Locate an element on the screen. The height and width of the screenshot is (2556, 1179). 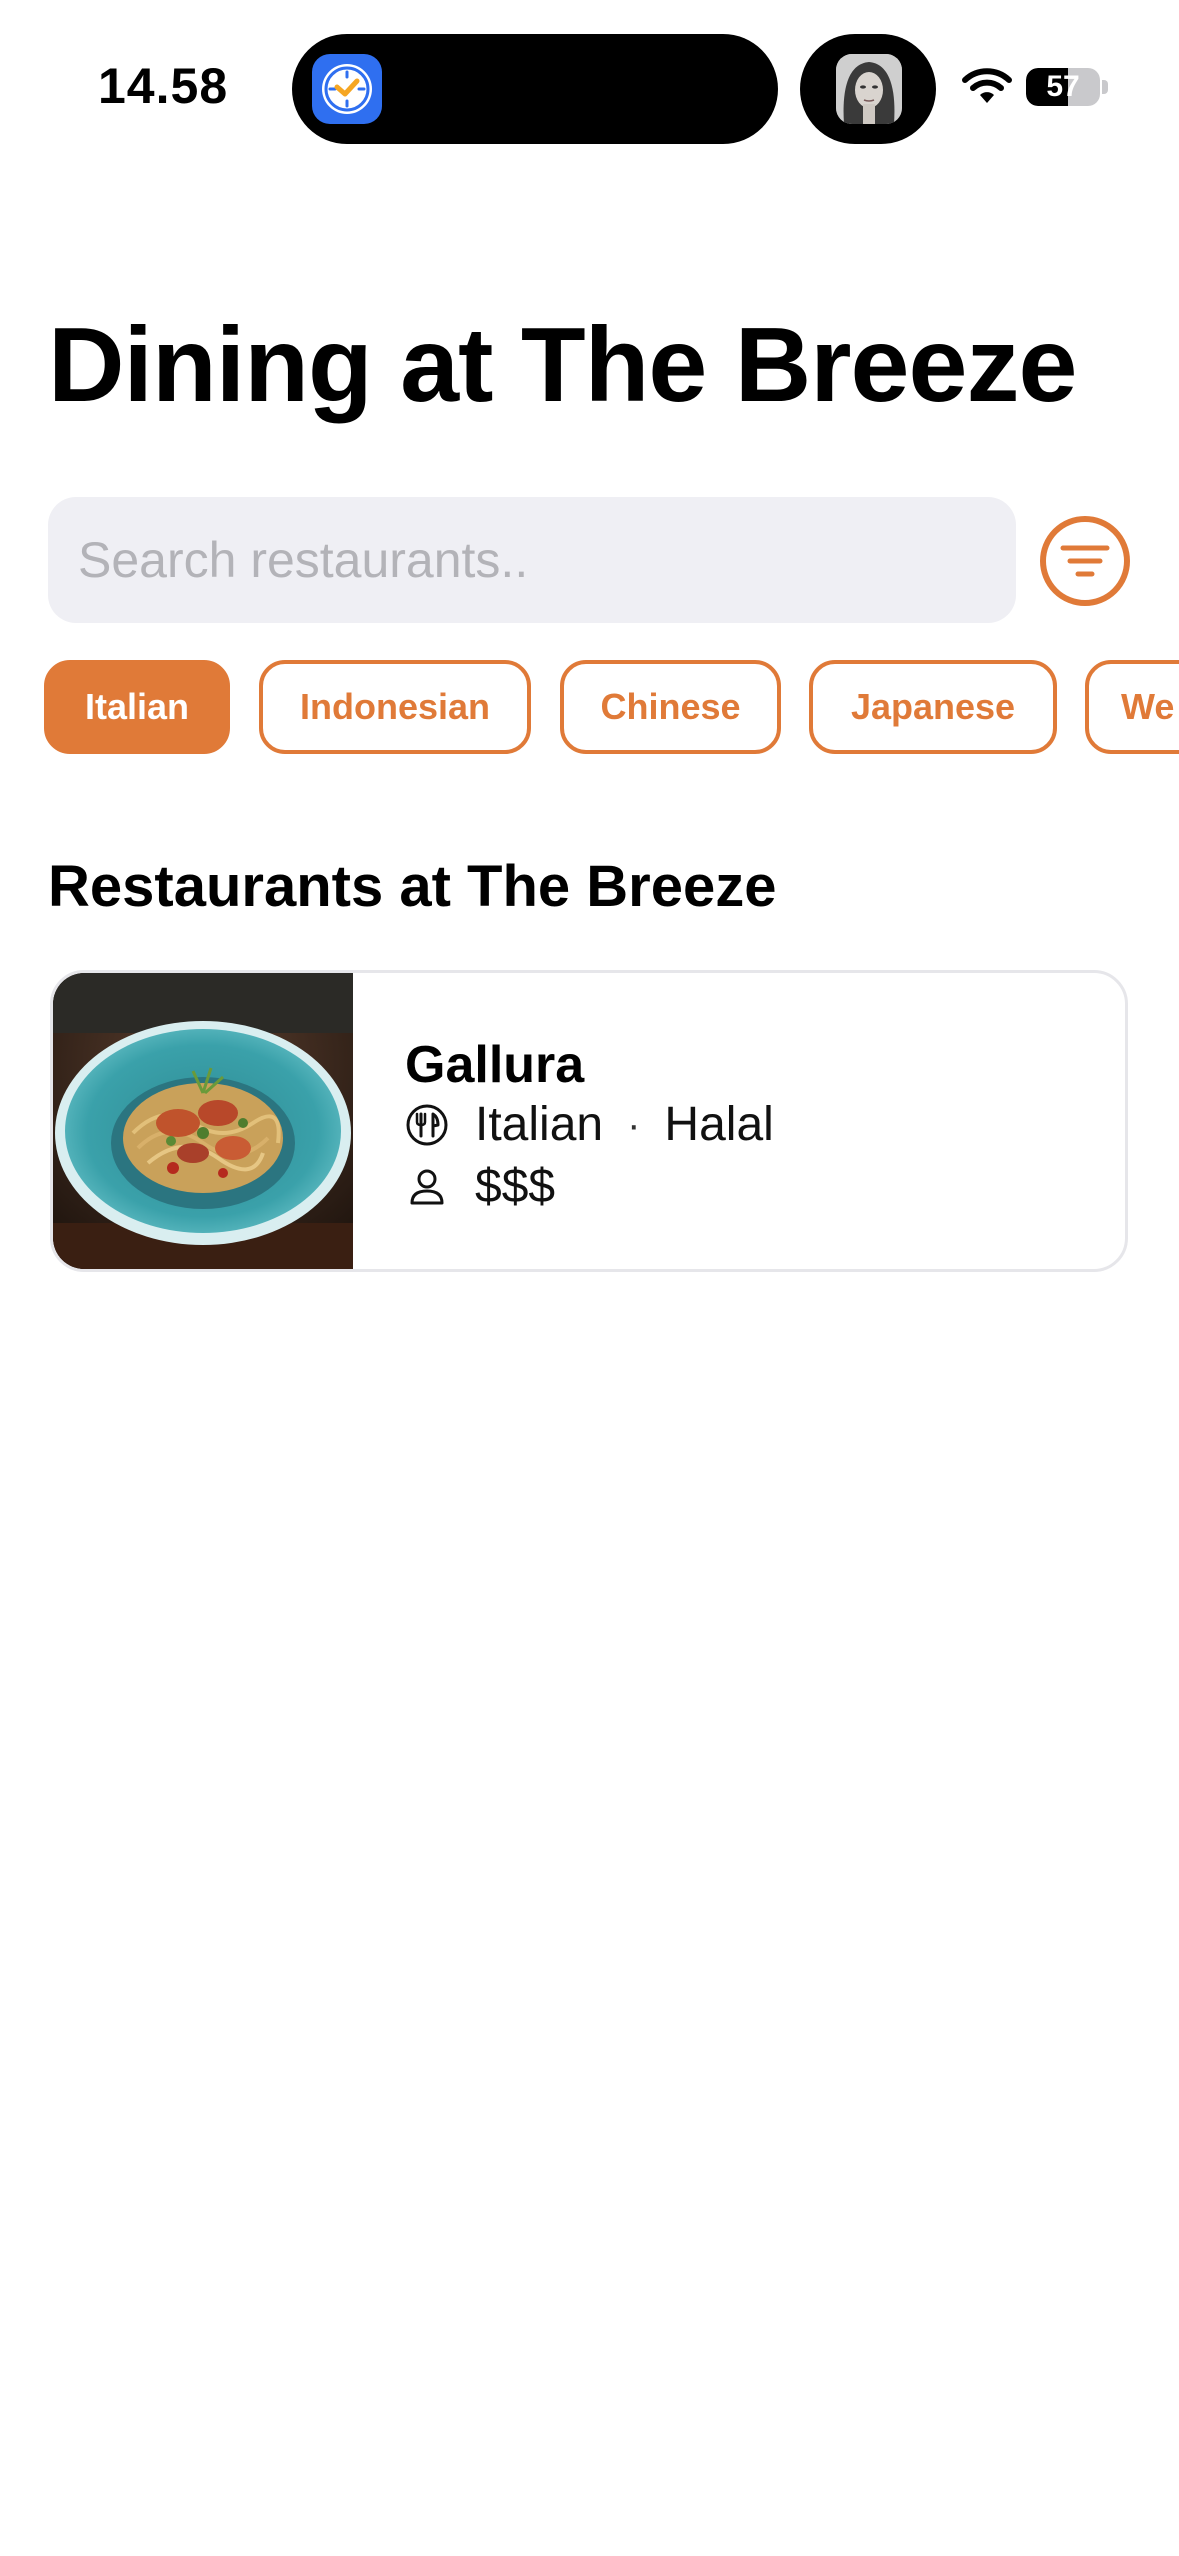
filter-button is located at coordinates (1085, 561).